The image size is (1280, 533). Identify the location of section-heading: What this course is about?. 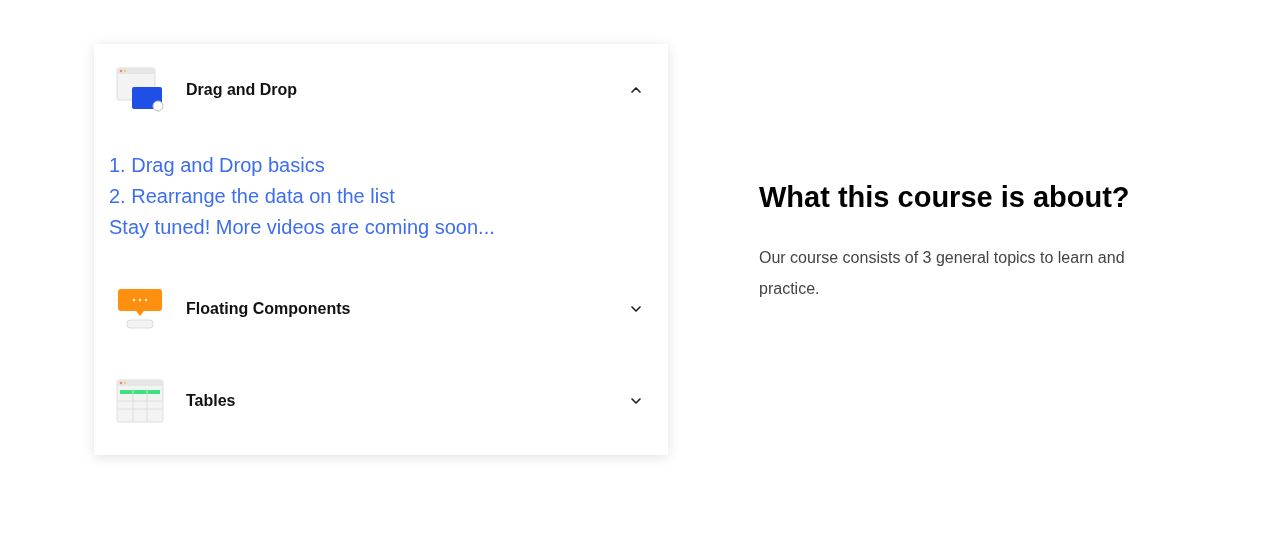
(945, 197).